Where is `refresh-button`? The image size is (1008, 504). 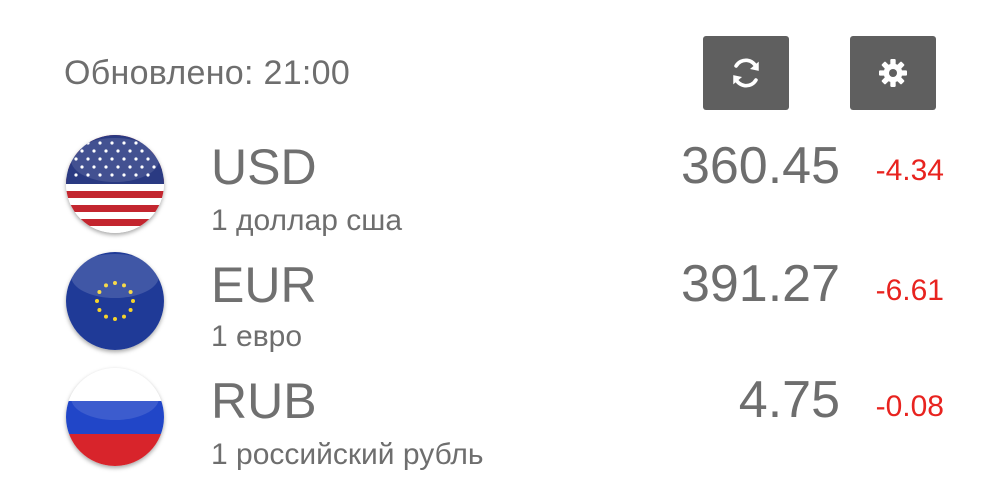
refresh-button is located at coordinates (746, 73).